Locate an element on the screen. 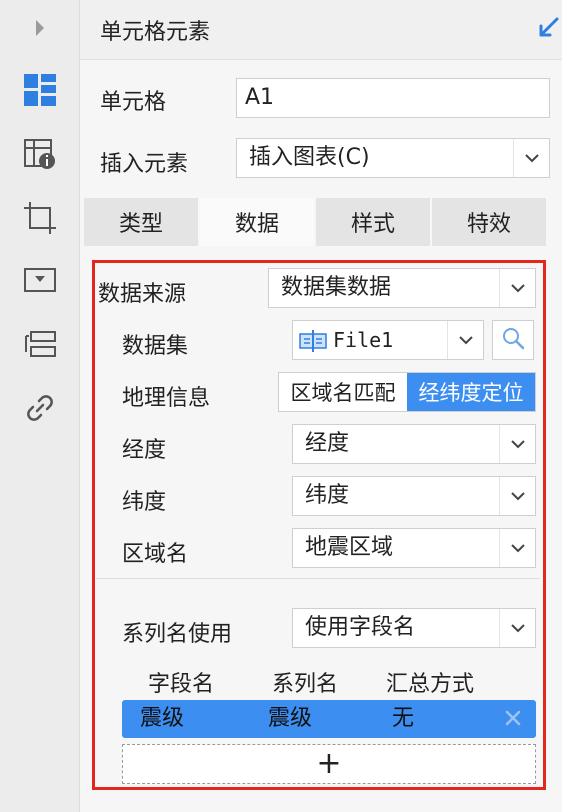 The image size is (562, 812). insert-element-label: 插入元素 is located at coordinates (144, 164).